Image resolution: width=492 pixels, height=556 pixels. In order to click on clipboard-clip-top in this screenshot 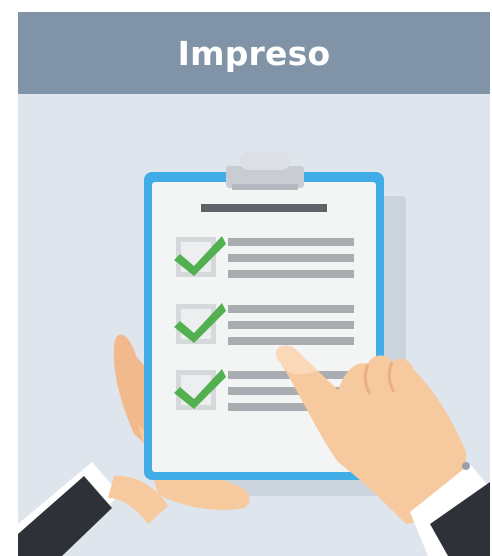, I will do `click(265, 161)`.